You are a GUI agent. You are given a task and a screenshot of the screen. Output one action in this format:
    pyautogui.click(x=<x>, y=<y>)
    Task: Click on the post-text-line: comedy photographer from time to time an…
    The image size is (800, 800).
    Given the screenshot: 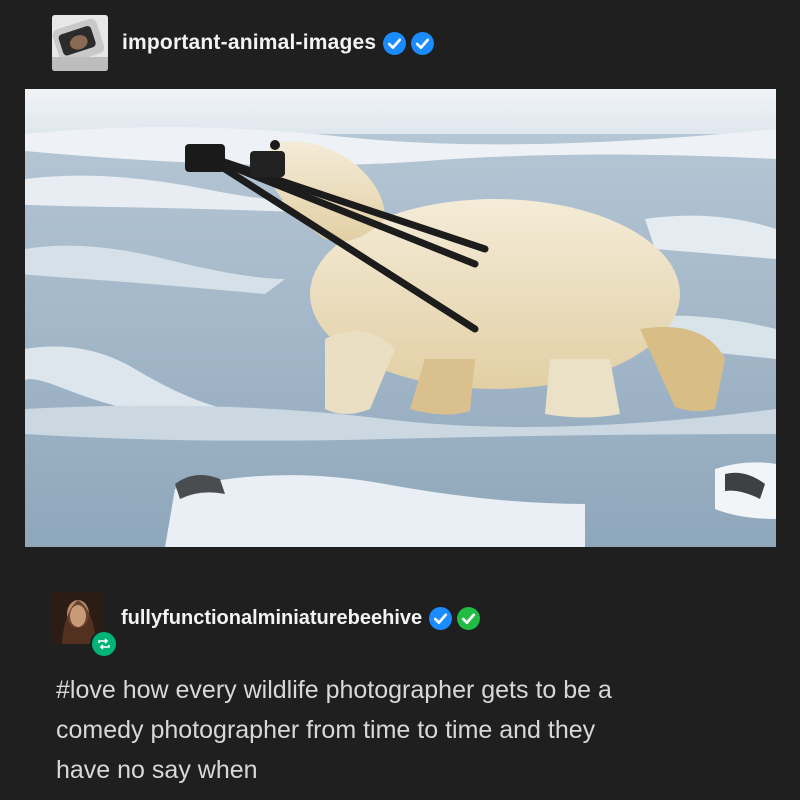 What is the action you would take?
    pyautogui.click(x=326, y=730)
    